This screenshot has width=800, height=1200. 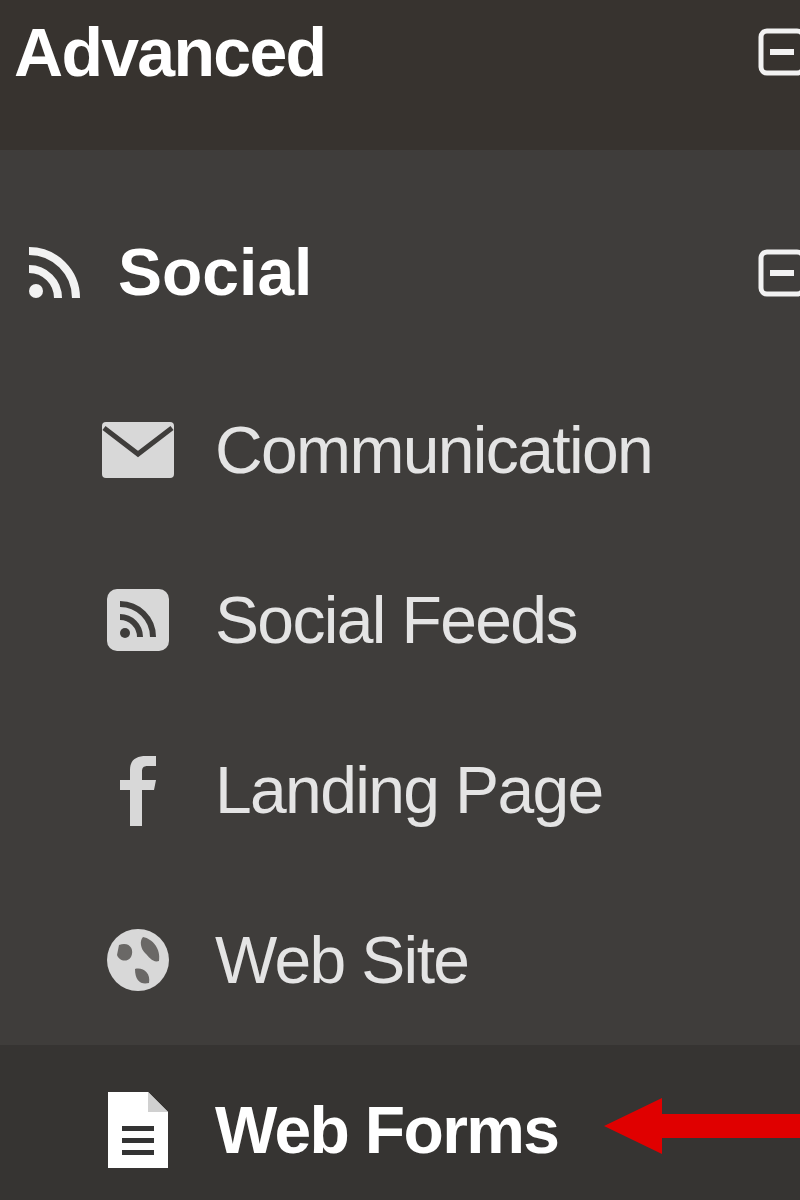 What do you see at coordinates (396, 620) in the screenshot?
I see `menu-item-label: Social Feeds` at bounding box center [396, 620].